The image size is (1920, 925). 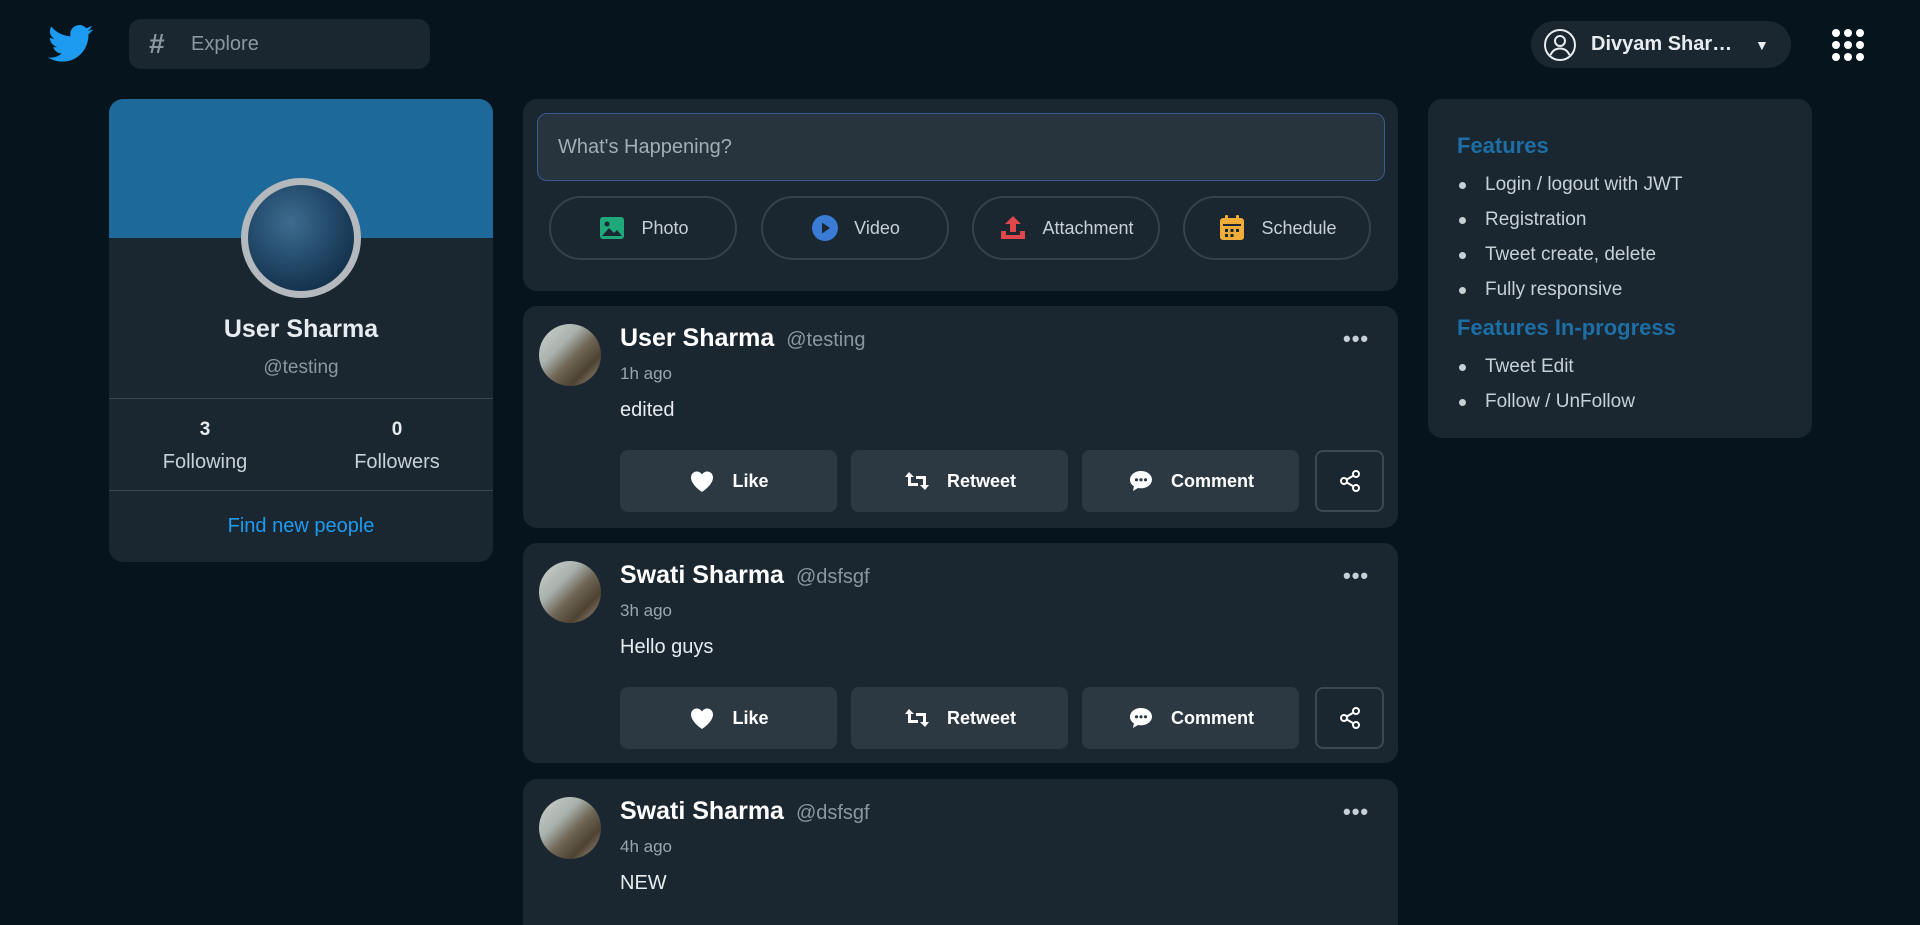 What do you see at coordinates (667, 647) in the screenshot?
I see `tweet-text: Hello guys` at bounding box center [667, 647].